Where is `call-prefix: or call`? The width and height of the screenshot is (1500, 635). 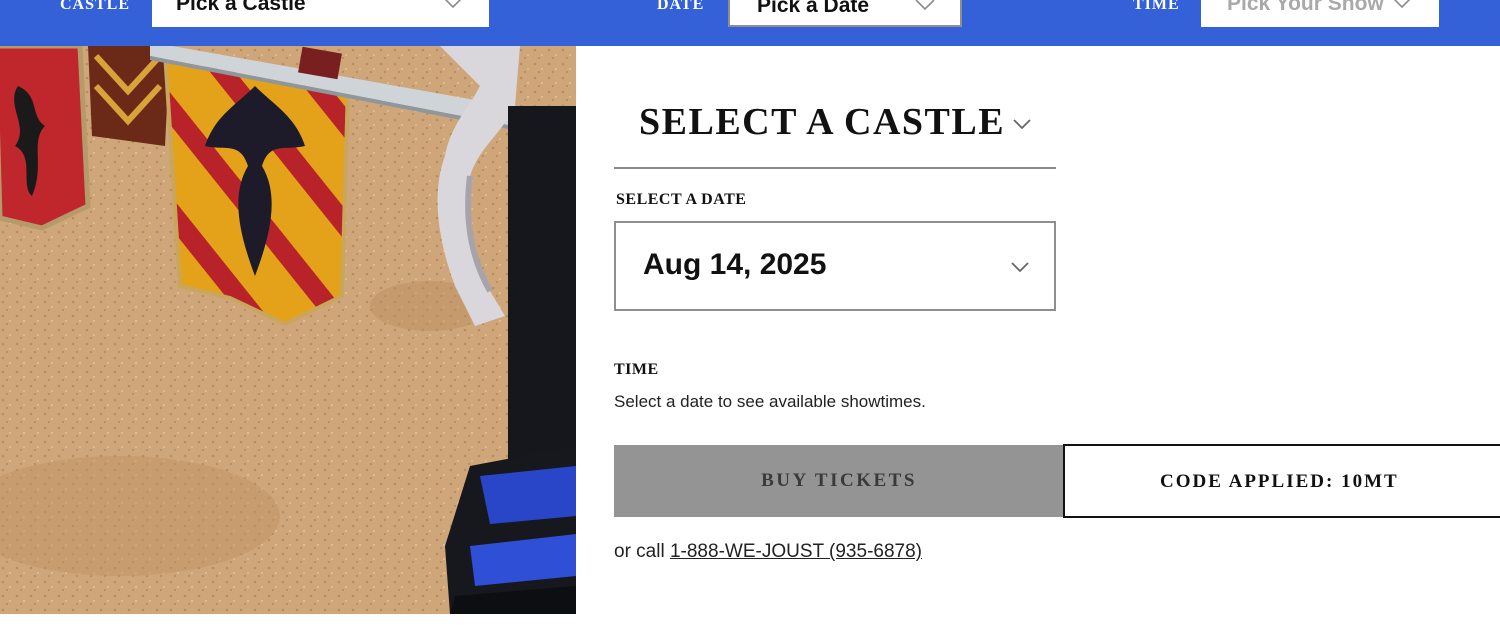
call-prefix: or call is located at coordinates (639, 551).